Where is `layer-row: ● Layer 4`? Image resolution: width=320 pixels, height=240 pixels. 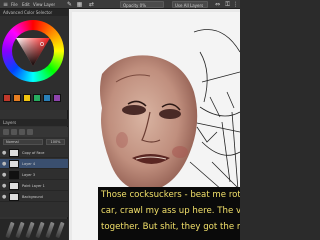
layer-row: ● Layer 4 is located at coordinates (34, 164).